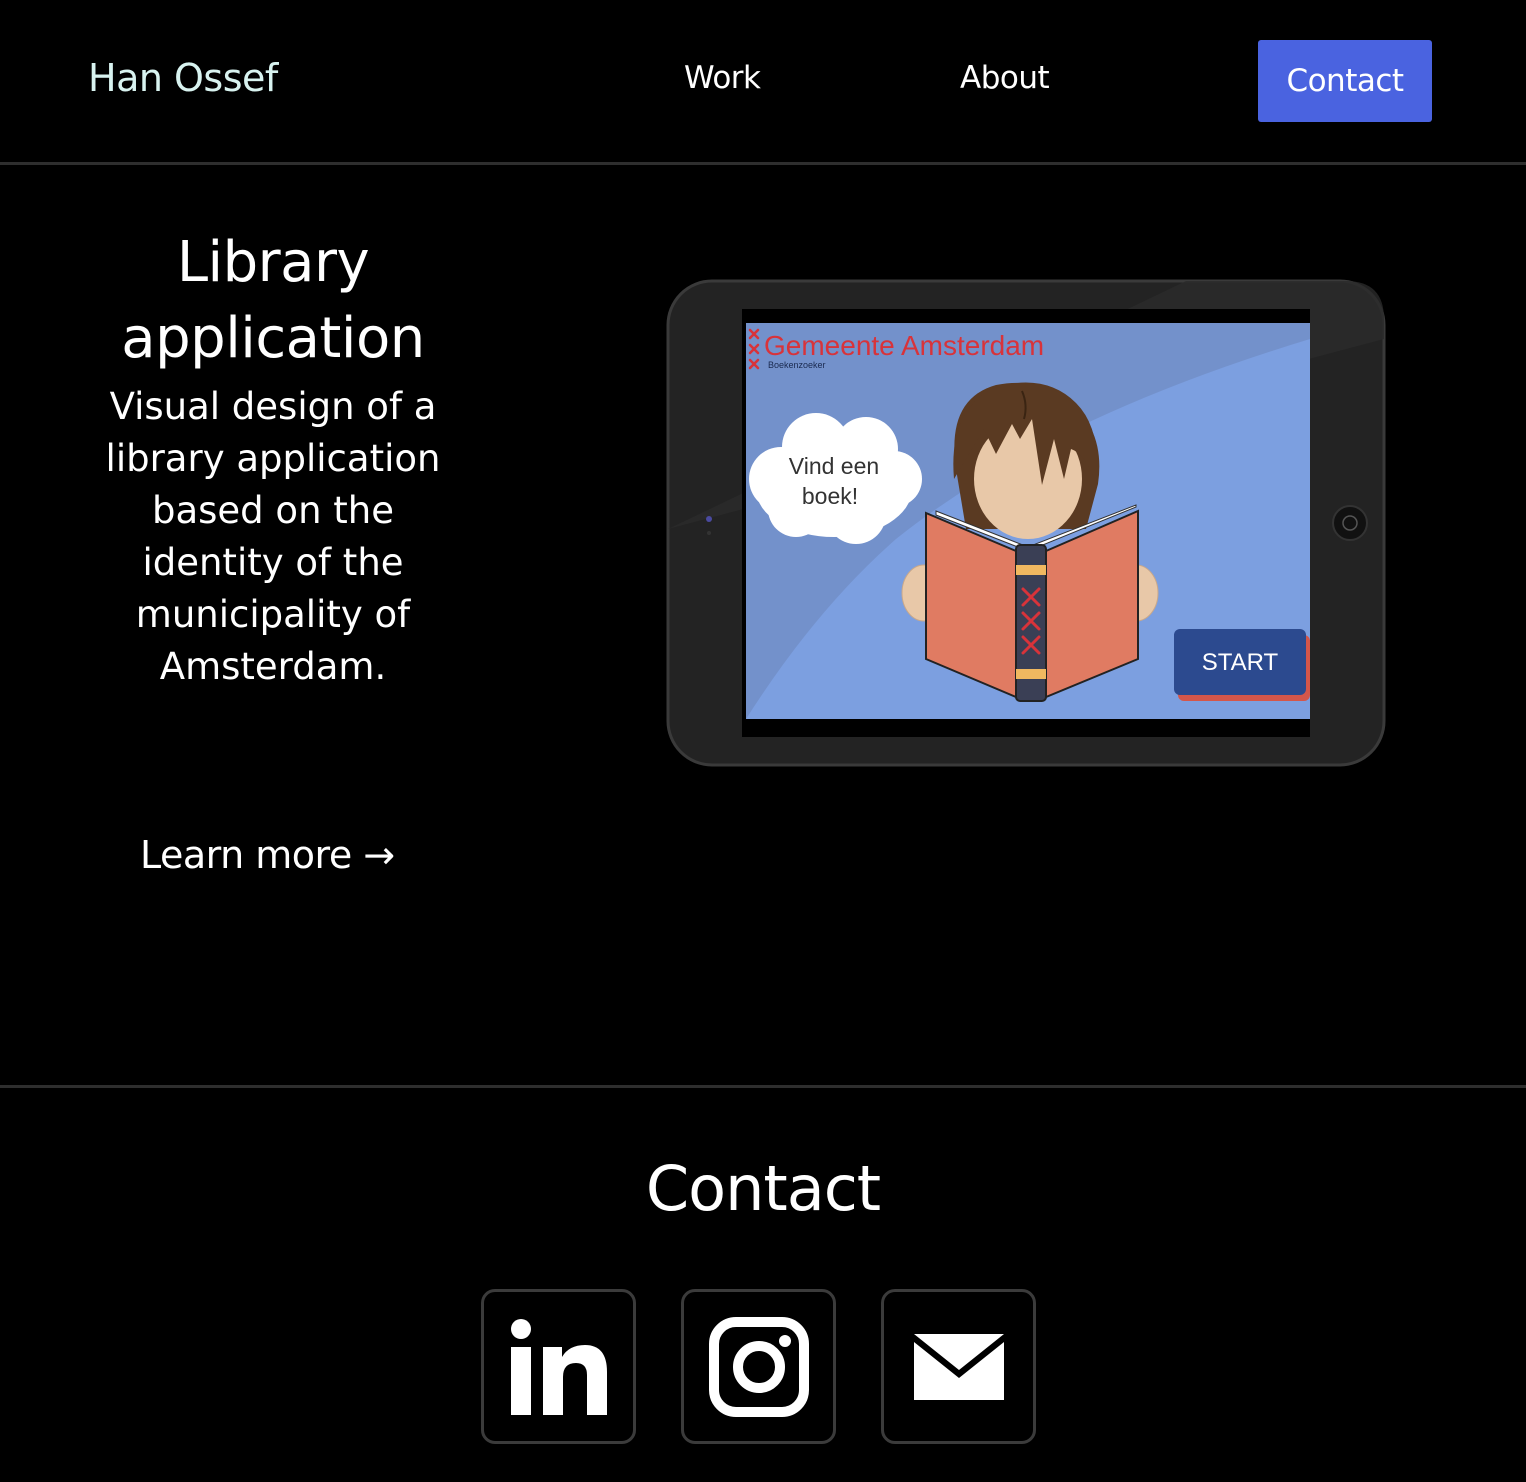 The width and height of the screenshot is (1526, 1482). What do you see at coordinates (1345, 81) in the screenshot?
I see `contact-button: Contact` at bounding box center [1345, 81].